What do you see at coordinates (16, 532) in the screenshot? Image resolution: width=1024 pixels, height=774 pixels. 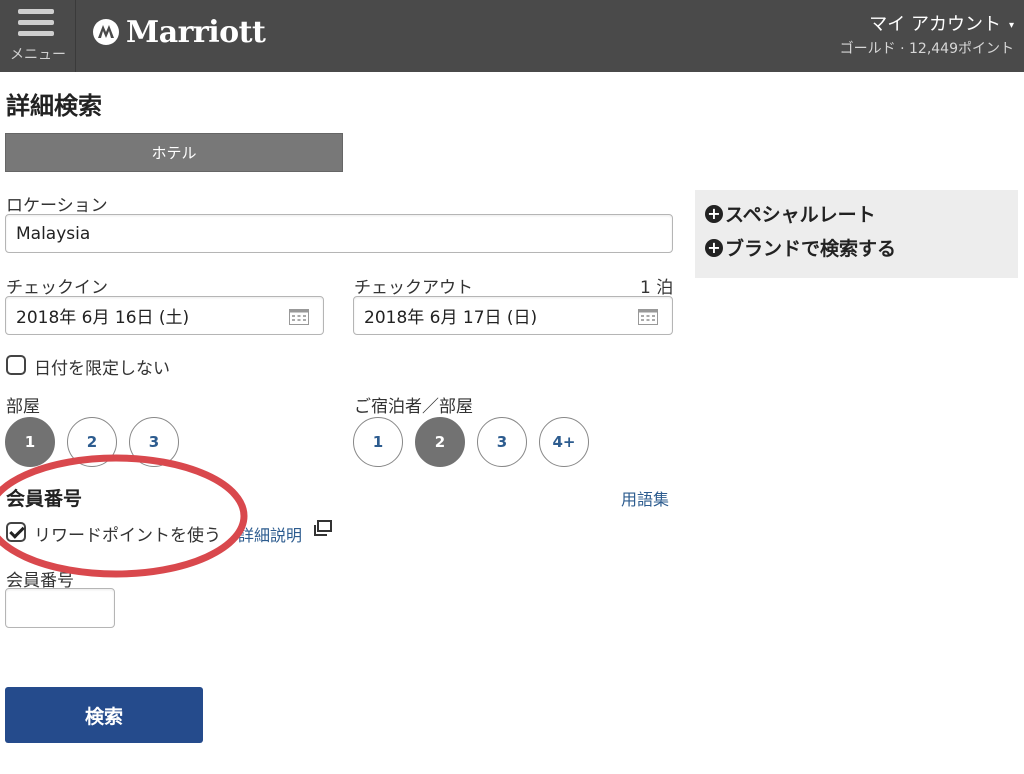 I see `use-points-checkbox` at bounding box center [16, 532].